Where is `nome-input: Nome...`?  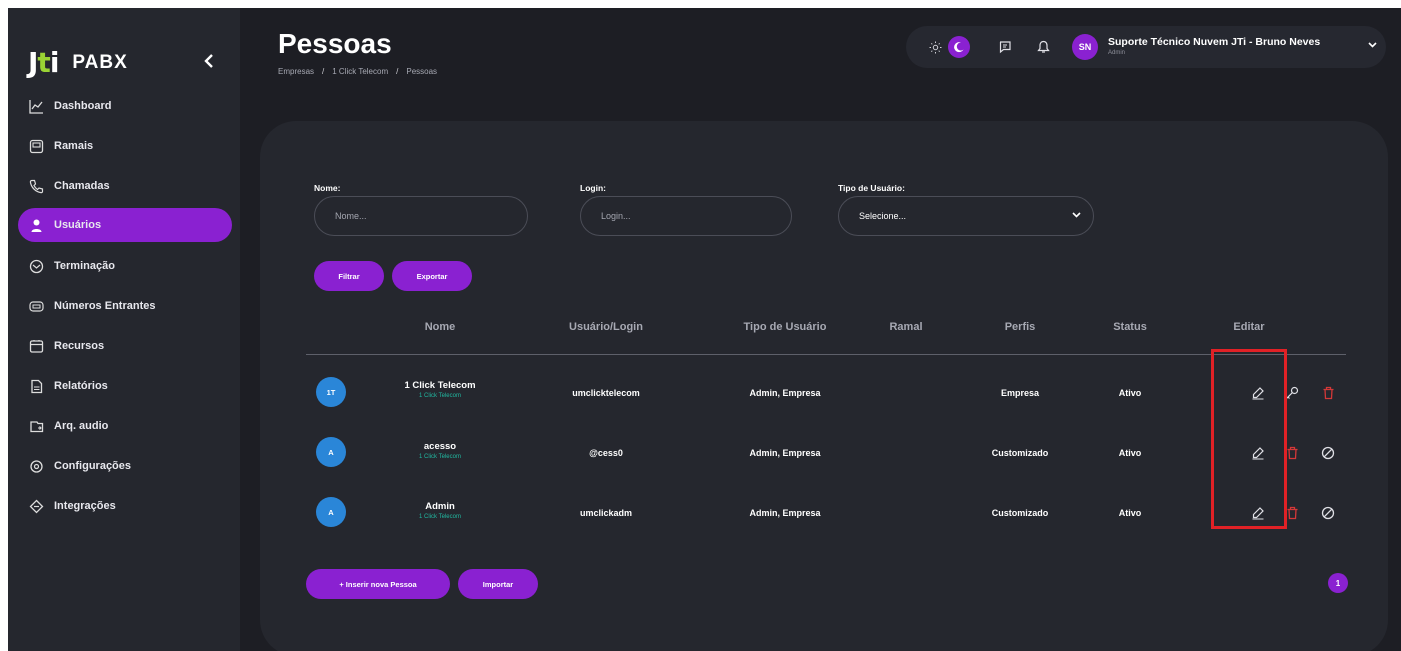
nome-input: Nome... is located at coordinates (421, 216).